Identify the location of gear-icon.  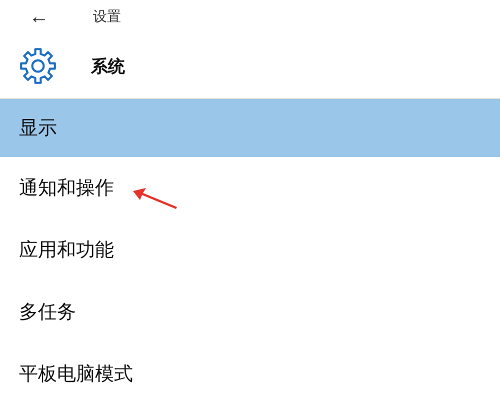
(38, 66).